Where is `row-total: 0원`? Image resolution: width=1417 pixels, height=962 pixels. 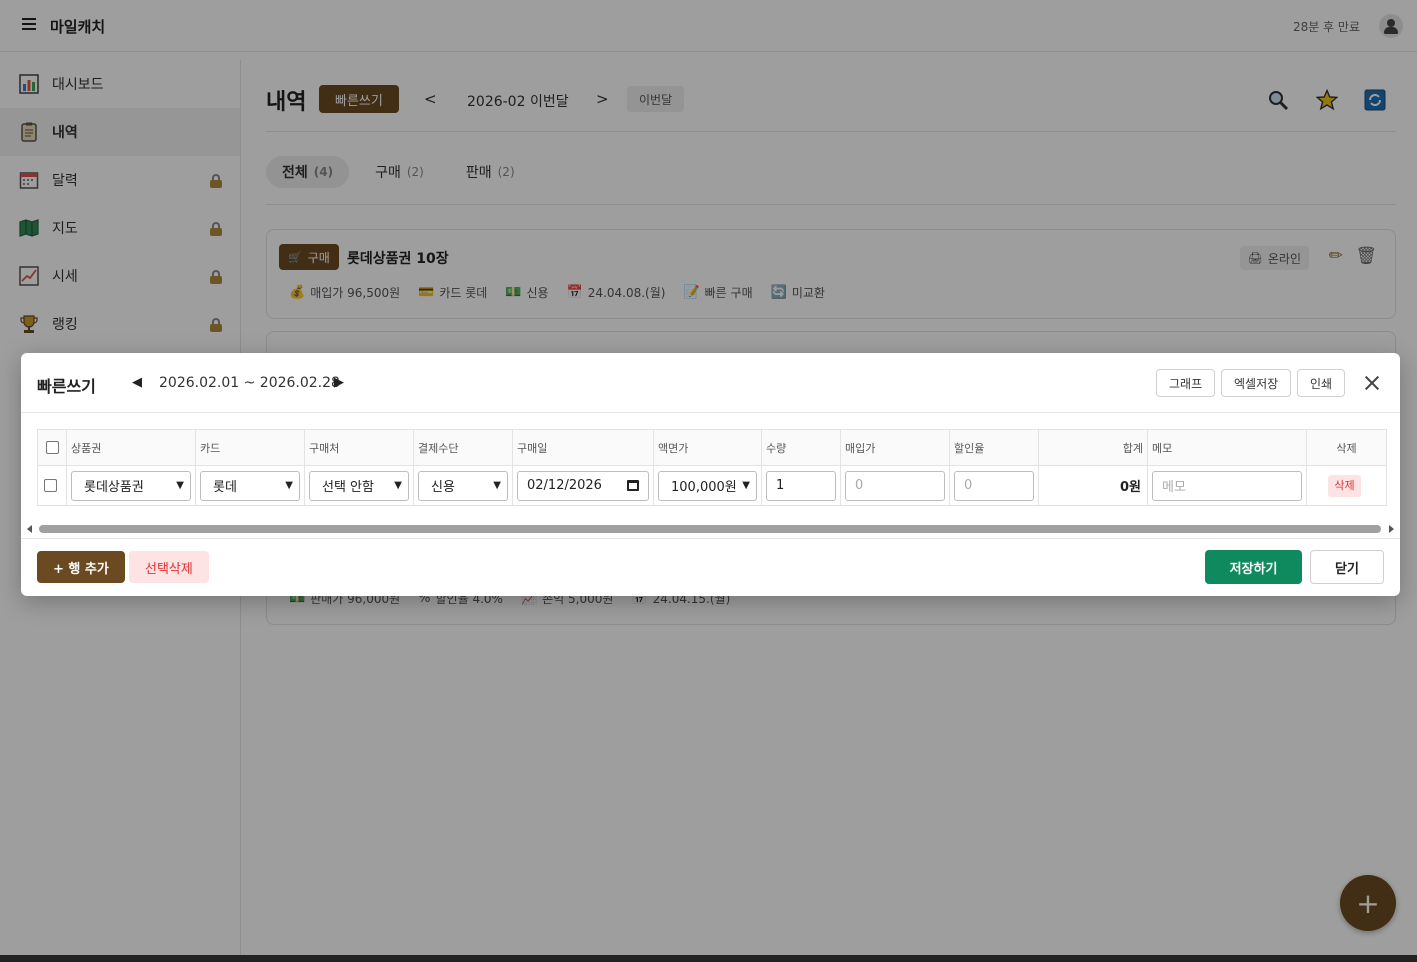
row-total: 0원 is located at coordinates (1093, 485).